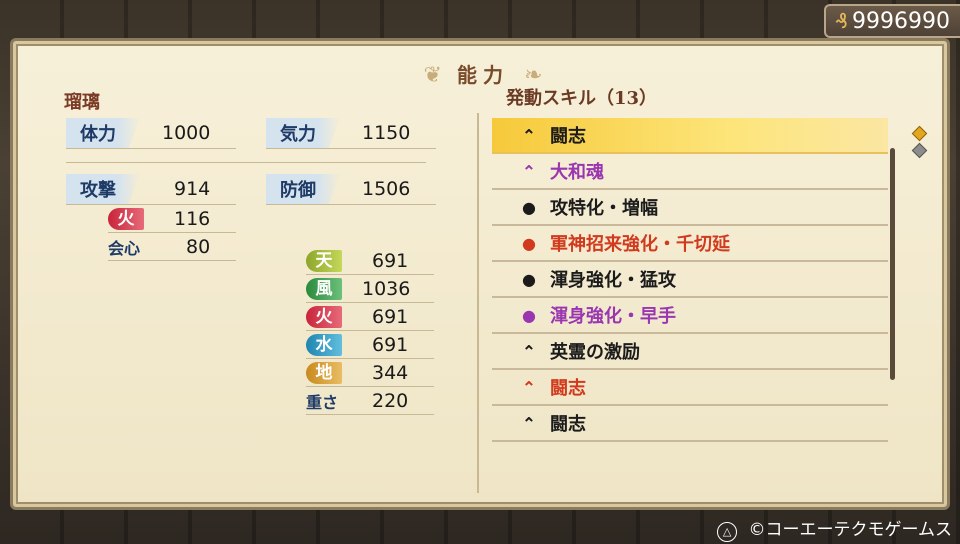 The height and width of the screenshot is (544, 960). I want to click on attack-value: 914, so click(192, 189).